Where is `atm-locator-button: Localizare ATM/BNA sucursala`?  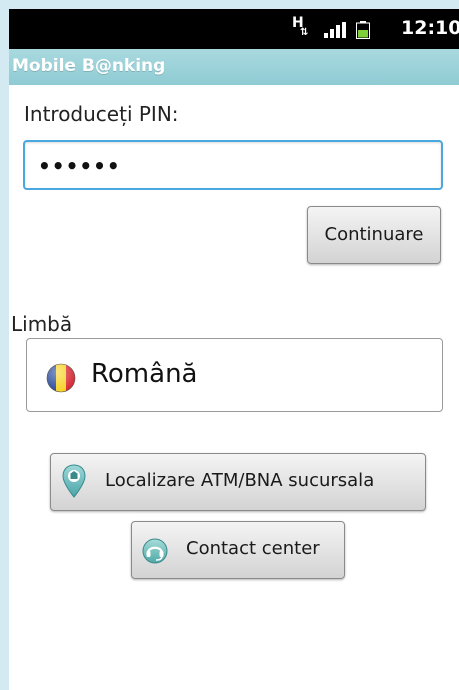 atm-locator-button: Localizare ATM/BNA sucursala is located at coordinates (238, 482).